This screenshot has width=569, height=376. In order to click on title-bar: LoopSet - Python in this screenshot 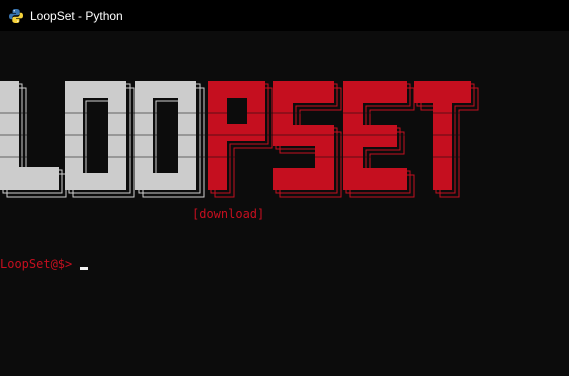, I will do `click(284, 15)`.